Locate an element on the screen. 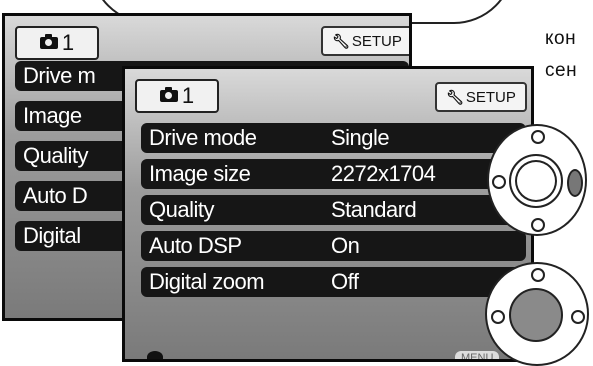 The image size is (593, 366). dial-center-button-pressed is located at coordinates (536, 315).